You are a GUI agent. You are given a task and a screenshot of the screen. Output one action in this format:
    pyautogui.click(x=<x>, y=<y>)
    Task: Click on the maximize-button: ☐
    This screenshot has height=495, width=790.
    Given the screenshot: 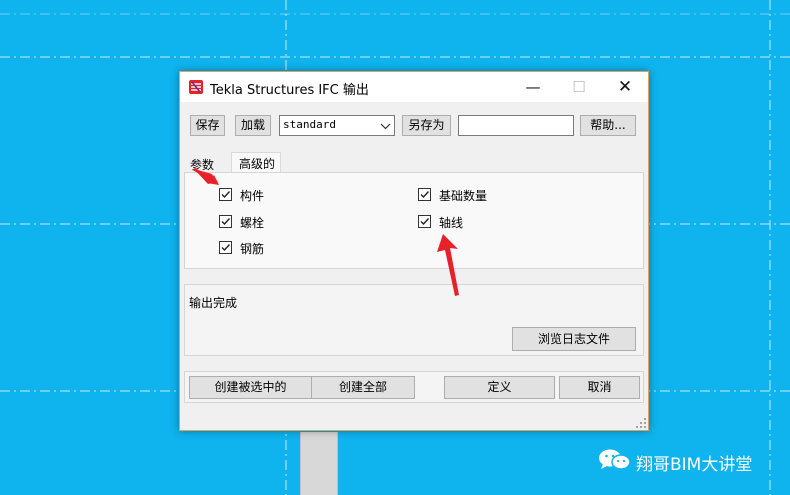 What is the action you would take?
    pyautogui.click(x=579, y=87)
    